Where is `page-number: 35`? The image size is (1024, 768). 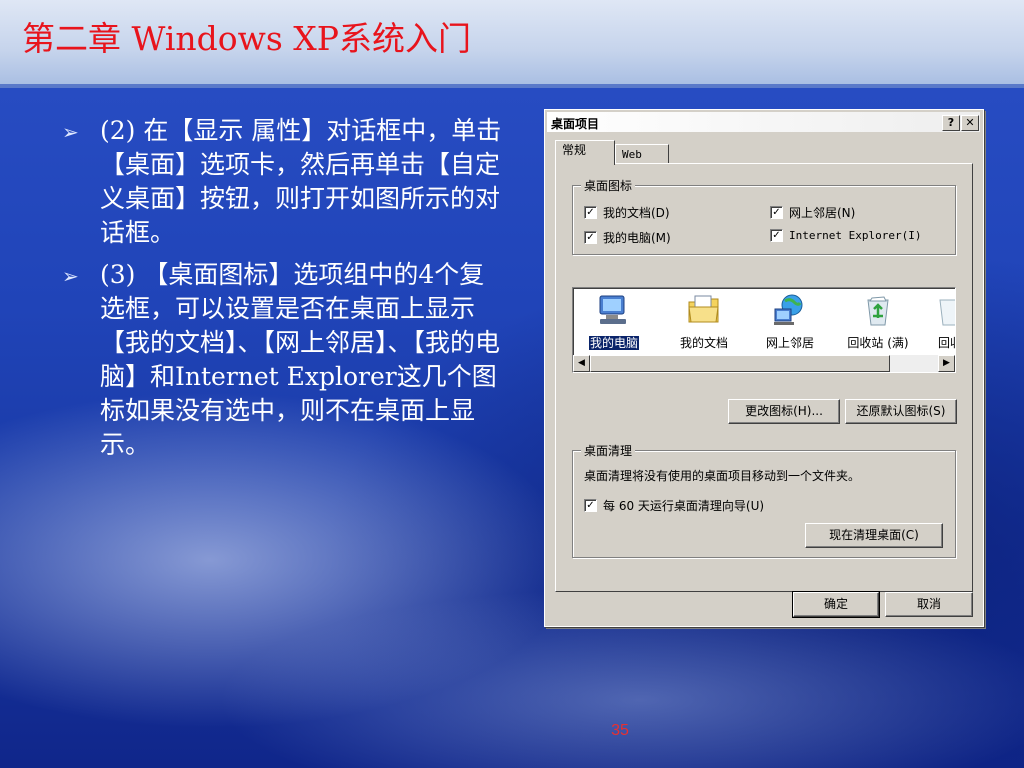 page-number: 35 is located at coordinates (620, 730).